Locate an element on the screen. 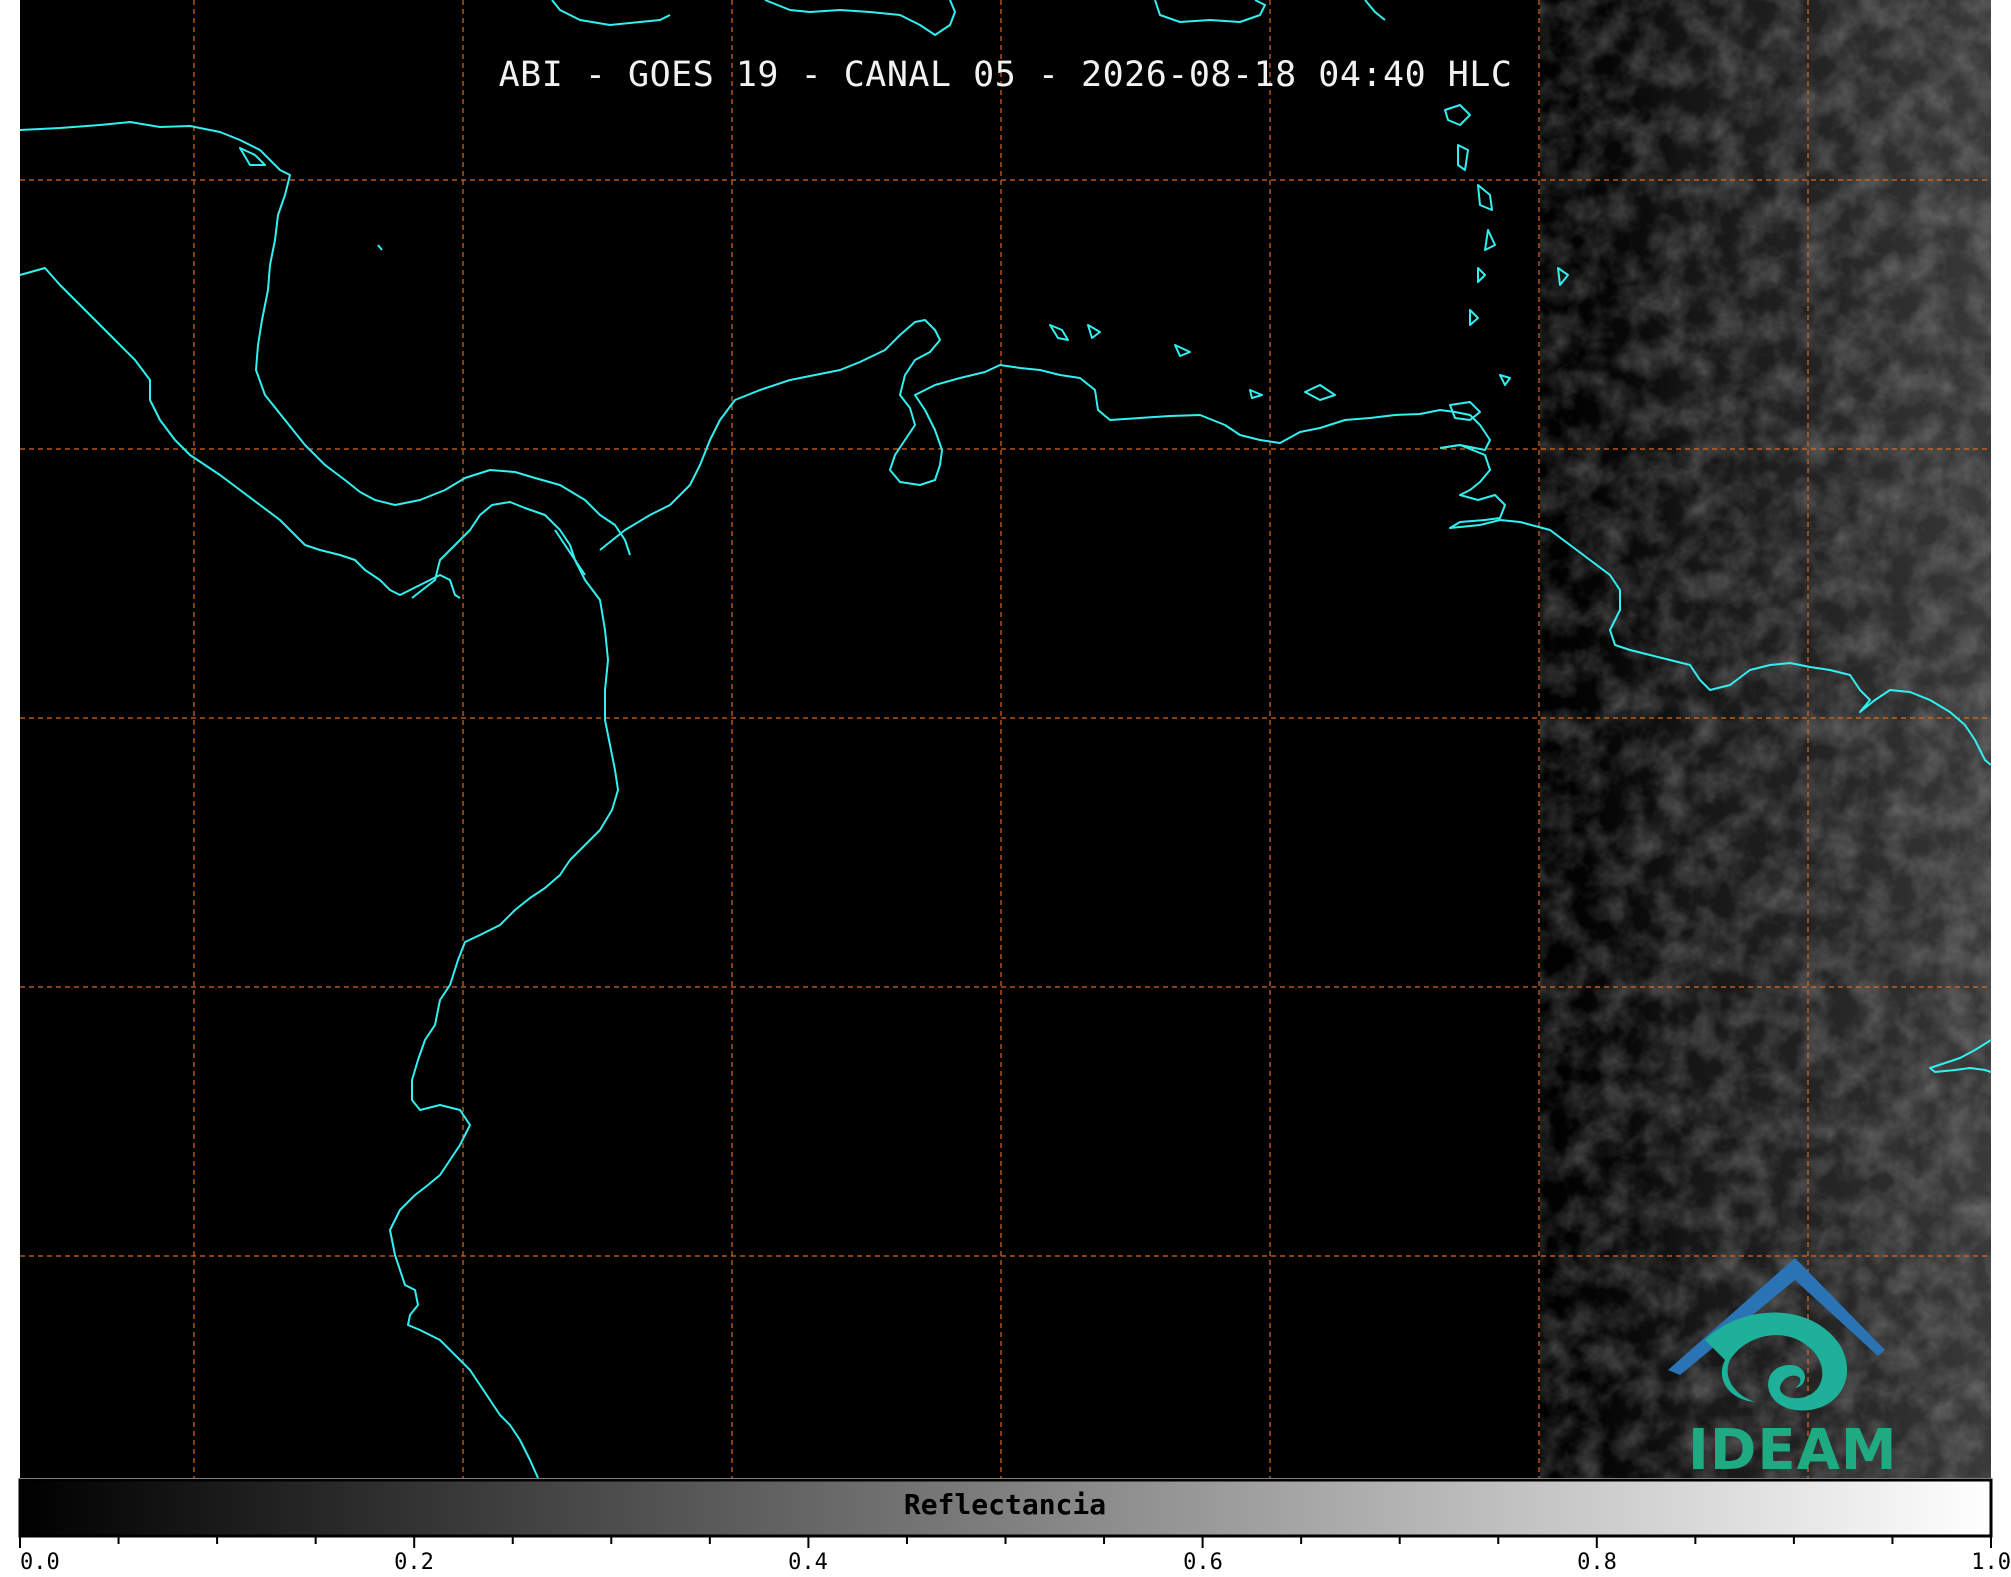  colorbar-tick-label: 0.0 is located at coordinates (40, 1562).